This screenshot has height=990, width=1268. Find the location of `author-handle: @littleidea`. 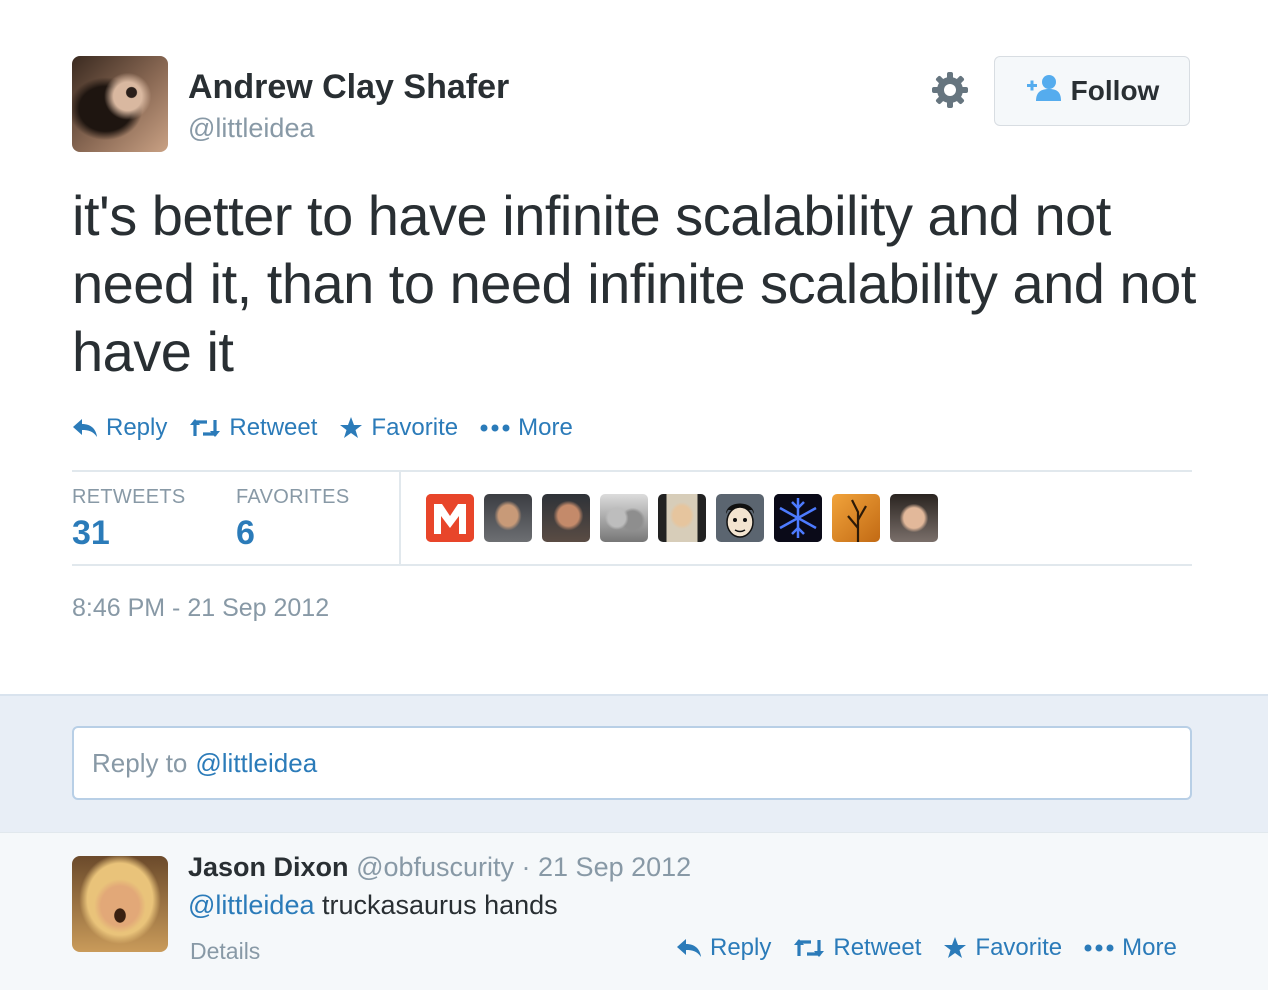

author-handle: @littleidea is located at coordinates (251, 128).